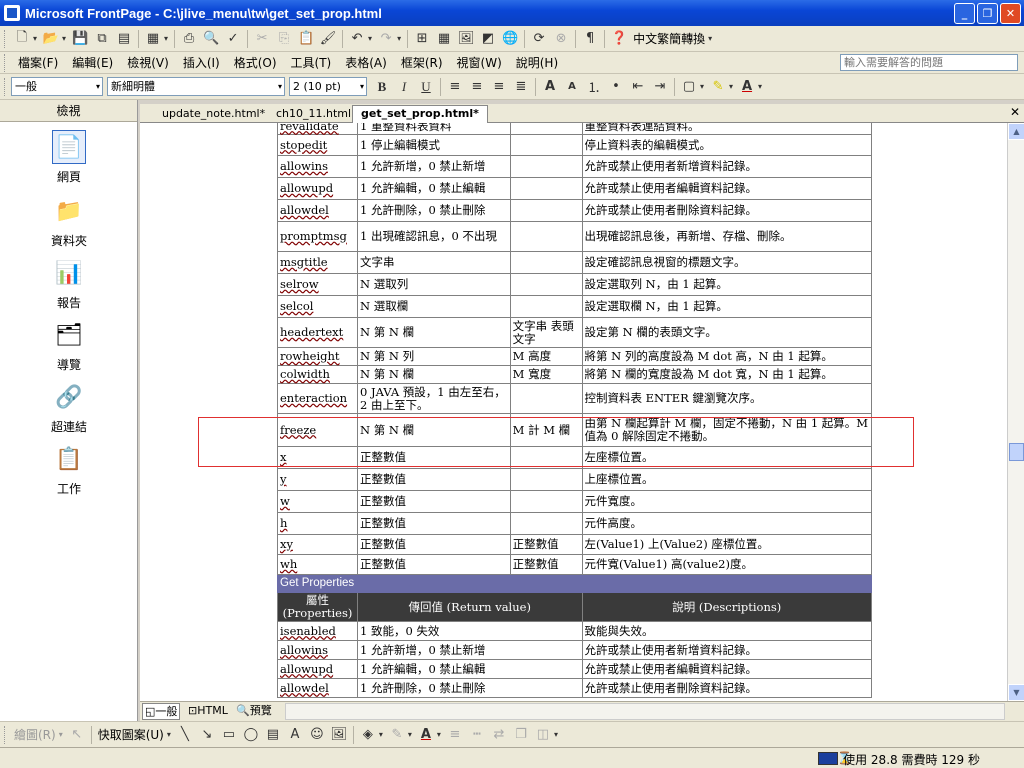 This screenshot has width=1024, height=768. Describe the element at coordinates (397, 735) in the screenshot. I see `line-color-icon: ✎` at that location.